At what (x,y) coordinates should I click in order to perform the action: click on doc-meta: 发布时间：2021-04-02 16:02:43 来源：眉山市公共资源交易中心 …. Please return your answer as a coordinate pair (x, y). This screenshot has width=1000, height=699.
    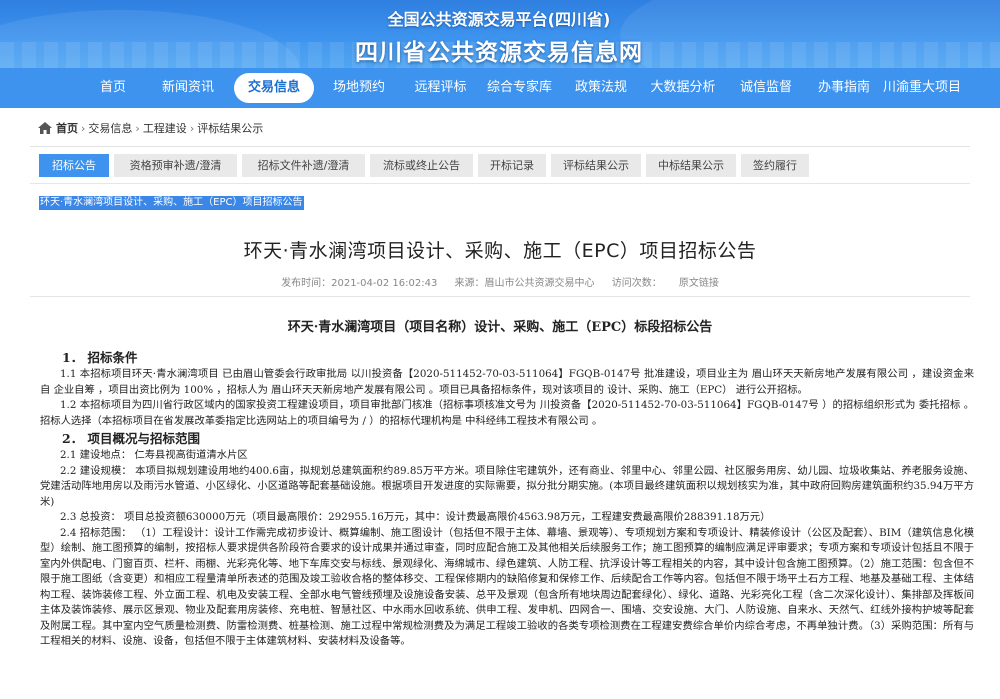
    Looking at the image, I should click on (500, 281).